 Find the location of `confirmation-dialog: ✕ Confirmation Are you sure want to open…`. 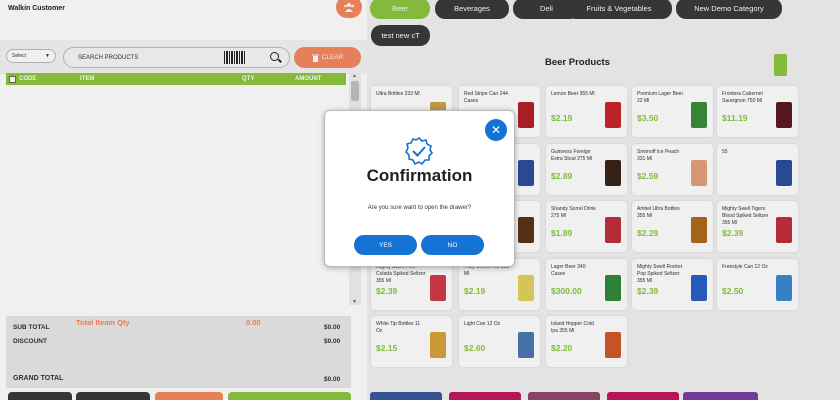

confirmation-dialog: ✕ Confirmation Are you sure want to open… is located at coordinates (419, 188).